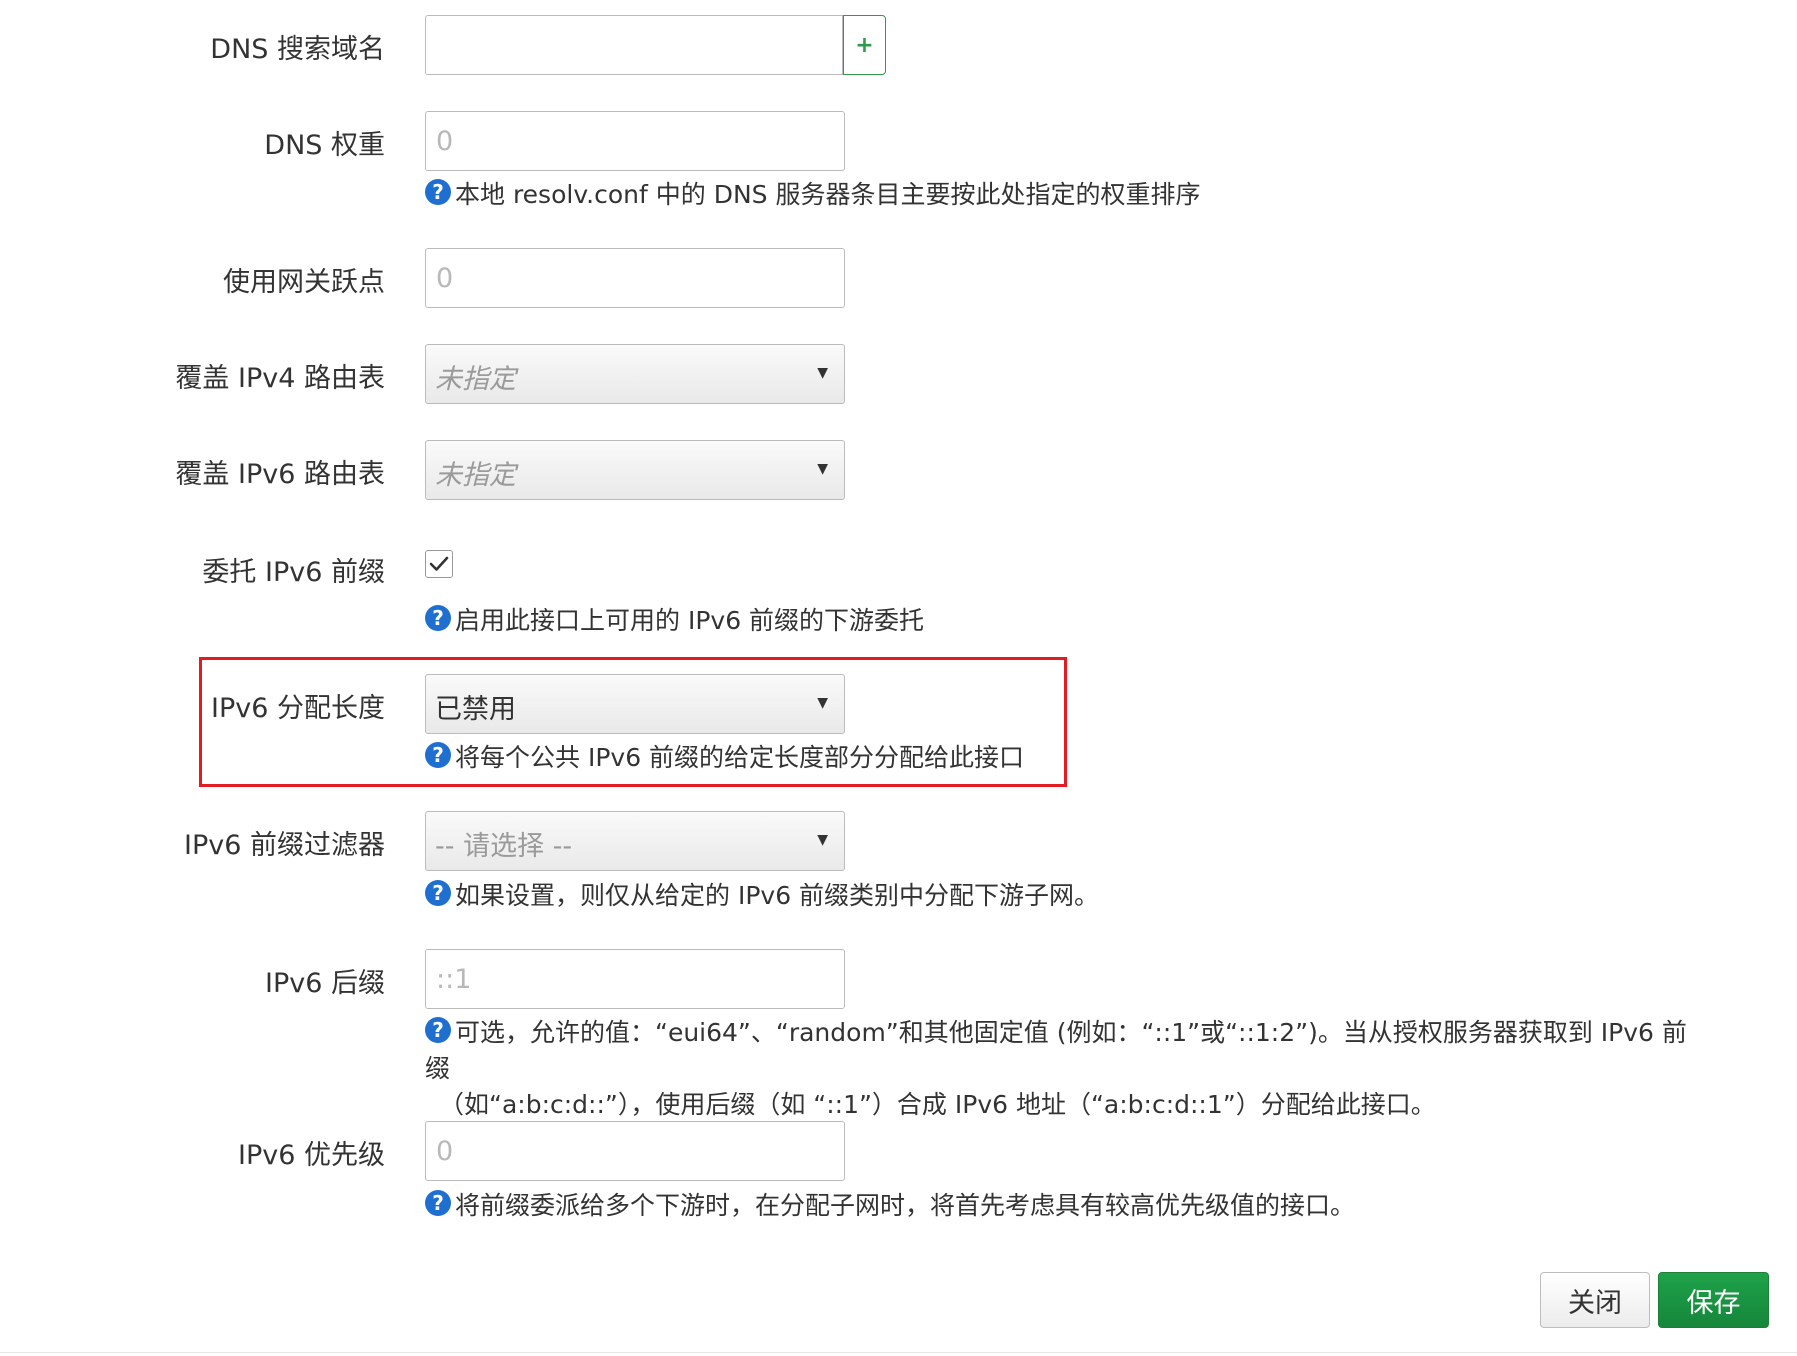  I want to click on ip6assign-label: IPv6 分配长度, so click(298, 708).